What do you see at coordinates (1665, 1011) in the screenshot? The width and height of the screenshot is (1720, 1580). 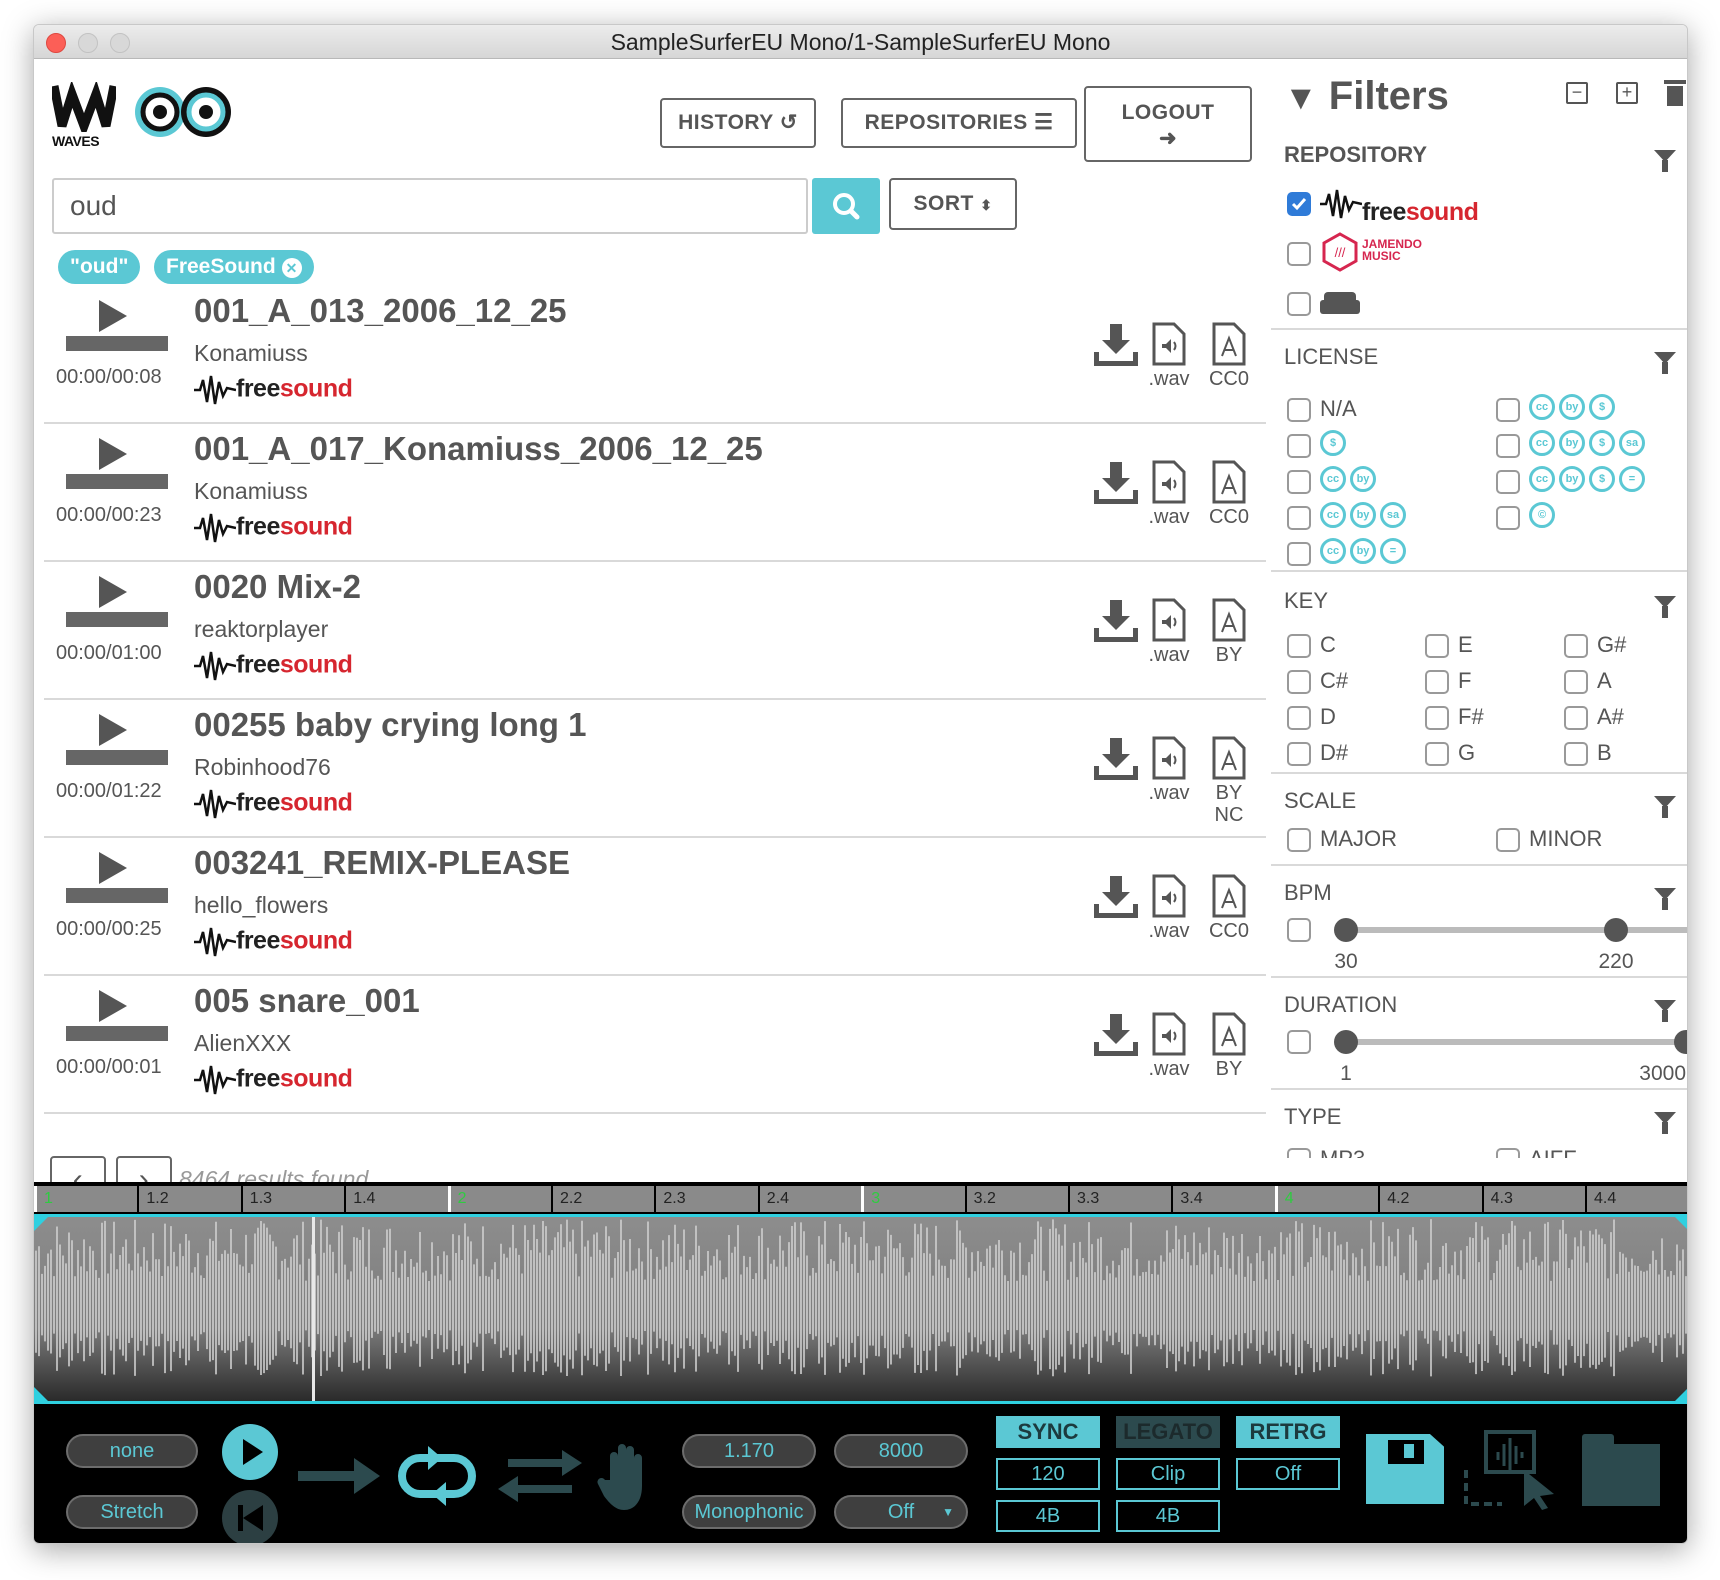 I see `duration-filter-icon` at bounding box center [1665, 1011].